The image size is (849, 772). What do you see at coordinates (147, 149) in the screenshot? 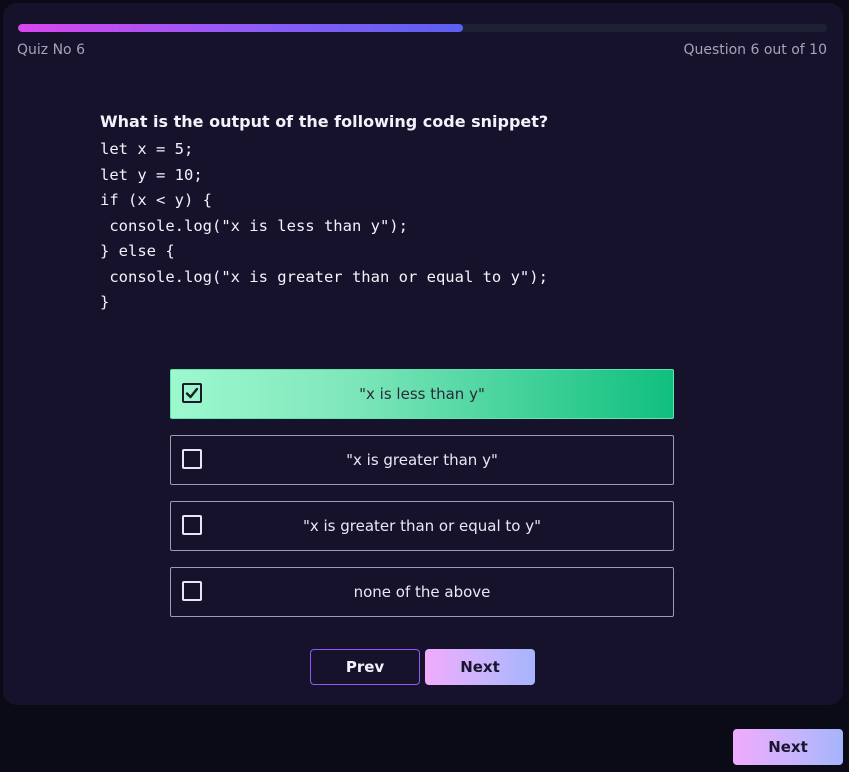
I see `code-line: let x = 5;` at bounding box center [147, 149].